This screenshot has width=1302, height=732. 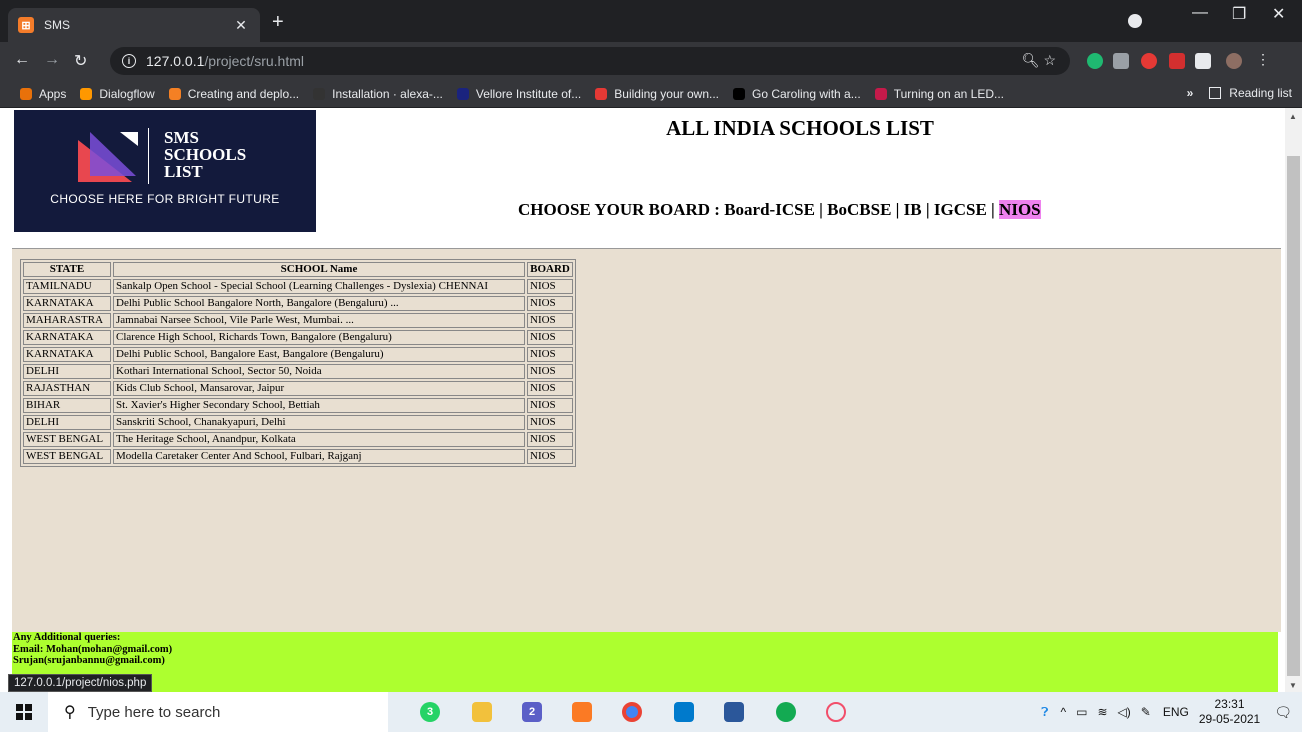 I want to click on volume-icon: ◁), so click(x=1124, y=712).